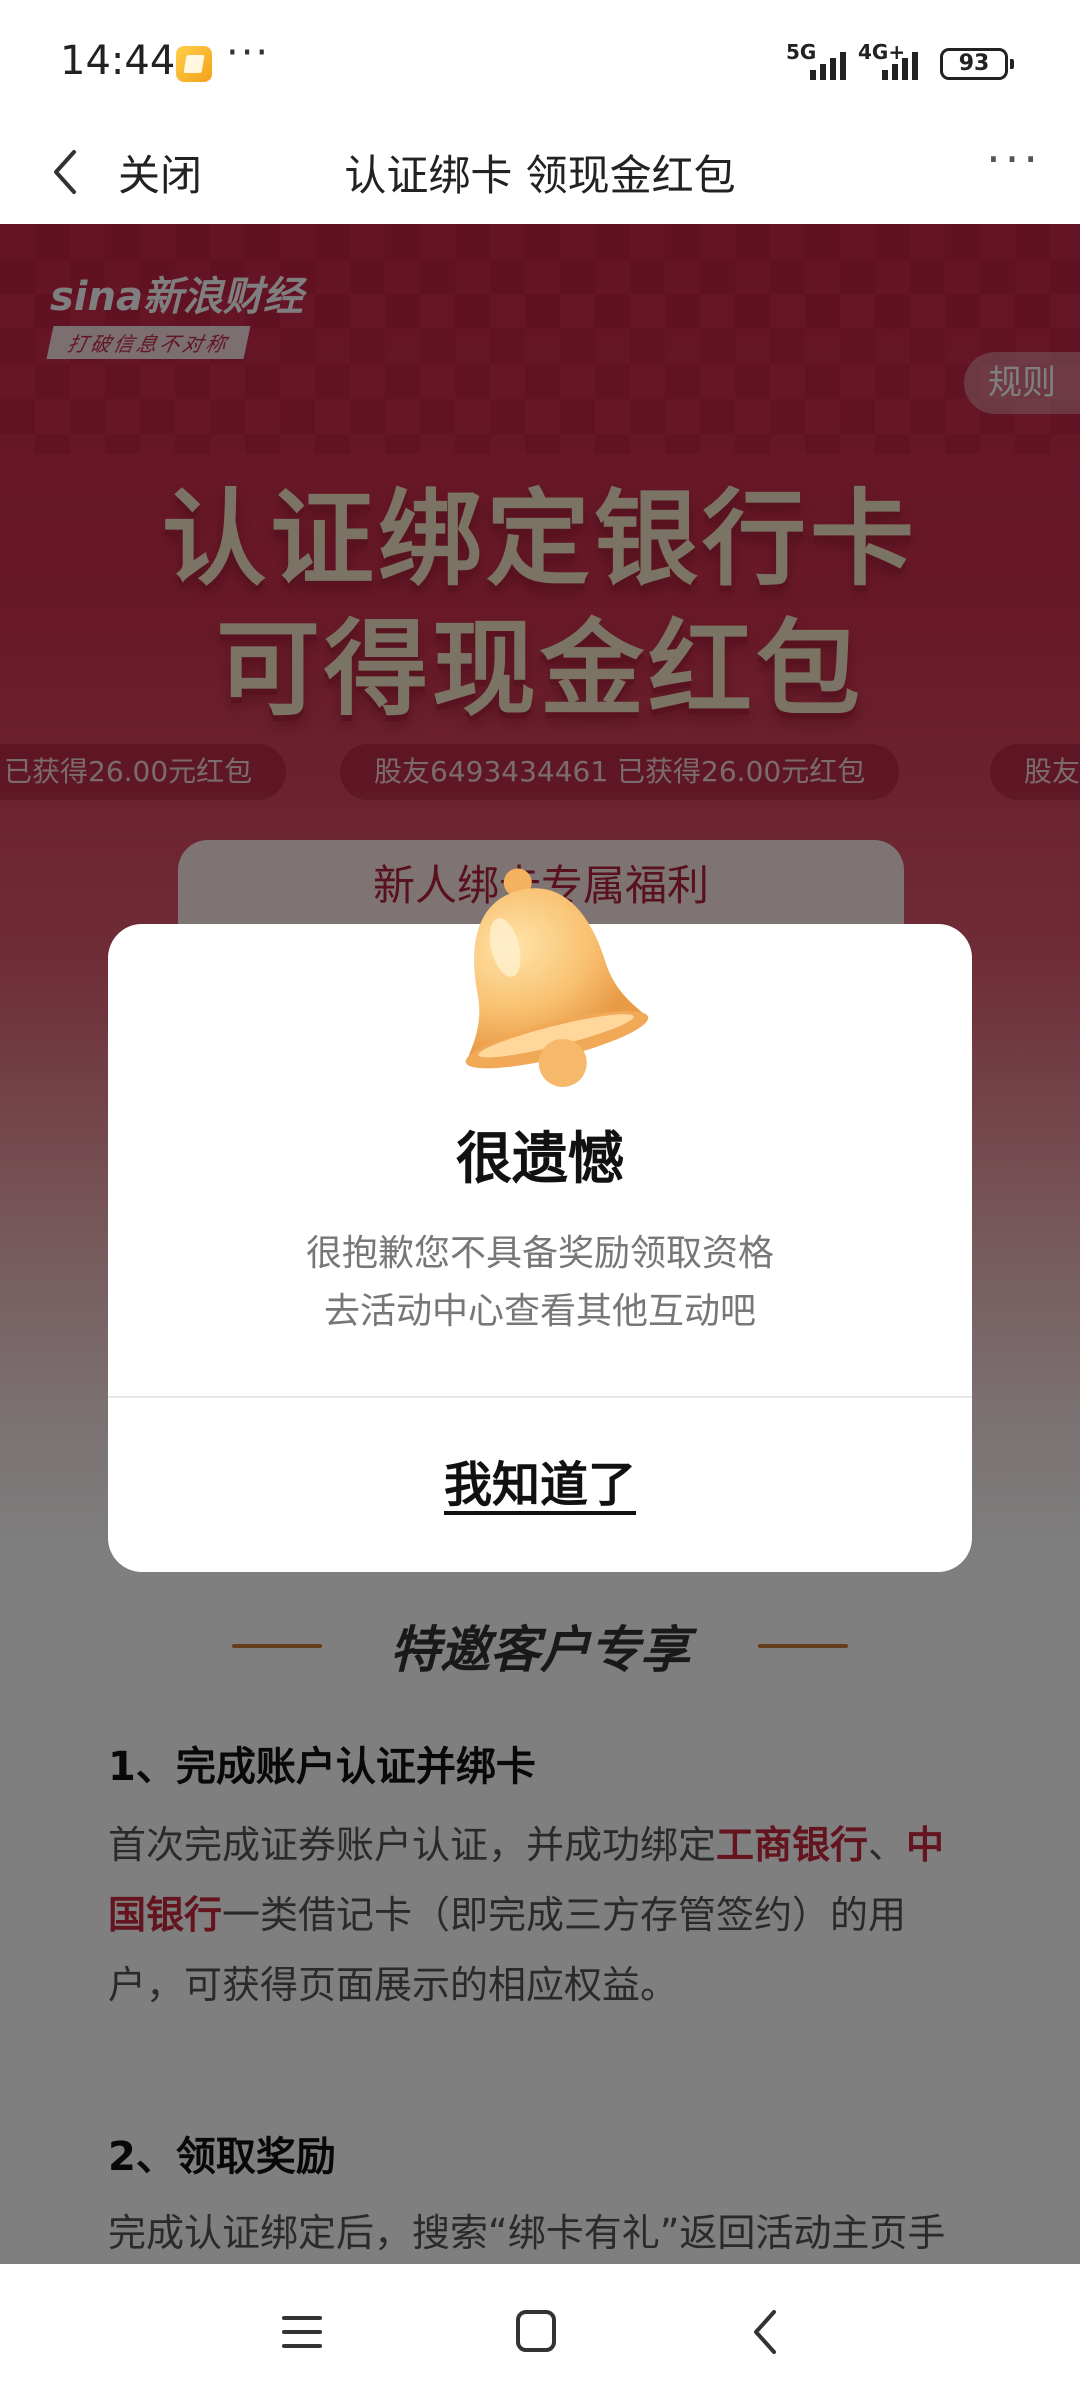  What do you see at coordinates (539, 1311) in the screenshot?
I see `dialog-message-line-2: 去活动中心查看其他互动吧` at bounding box center [539, 1311].